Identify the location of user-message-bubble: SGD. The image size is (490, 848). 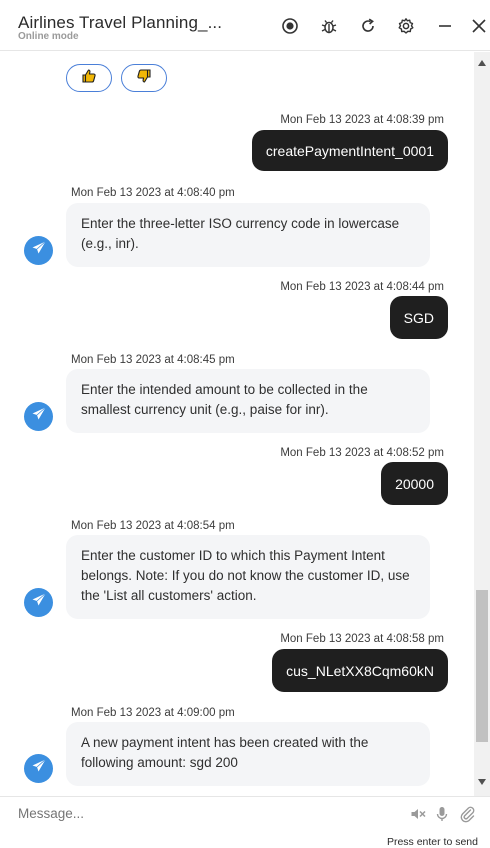
(418, 317).